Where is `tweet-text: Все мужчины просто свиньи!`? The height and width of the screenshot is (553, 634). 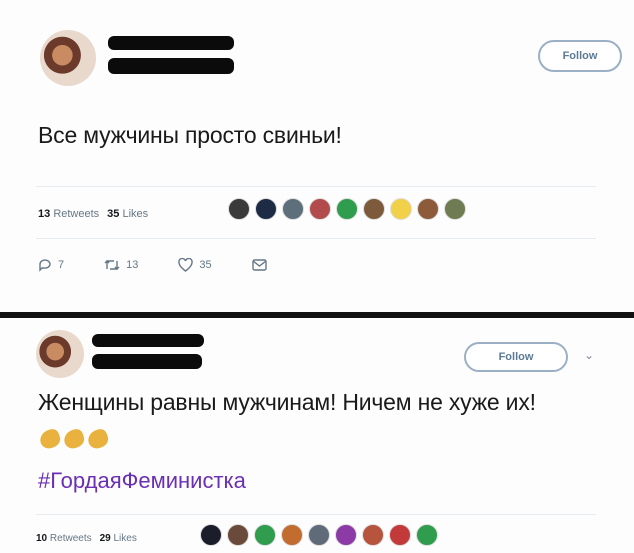 tweet-text: Все мужчины просто свиньи! is located at coordinates (190, 135).